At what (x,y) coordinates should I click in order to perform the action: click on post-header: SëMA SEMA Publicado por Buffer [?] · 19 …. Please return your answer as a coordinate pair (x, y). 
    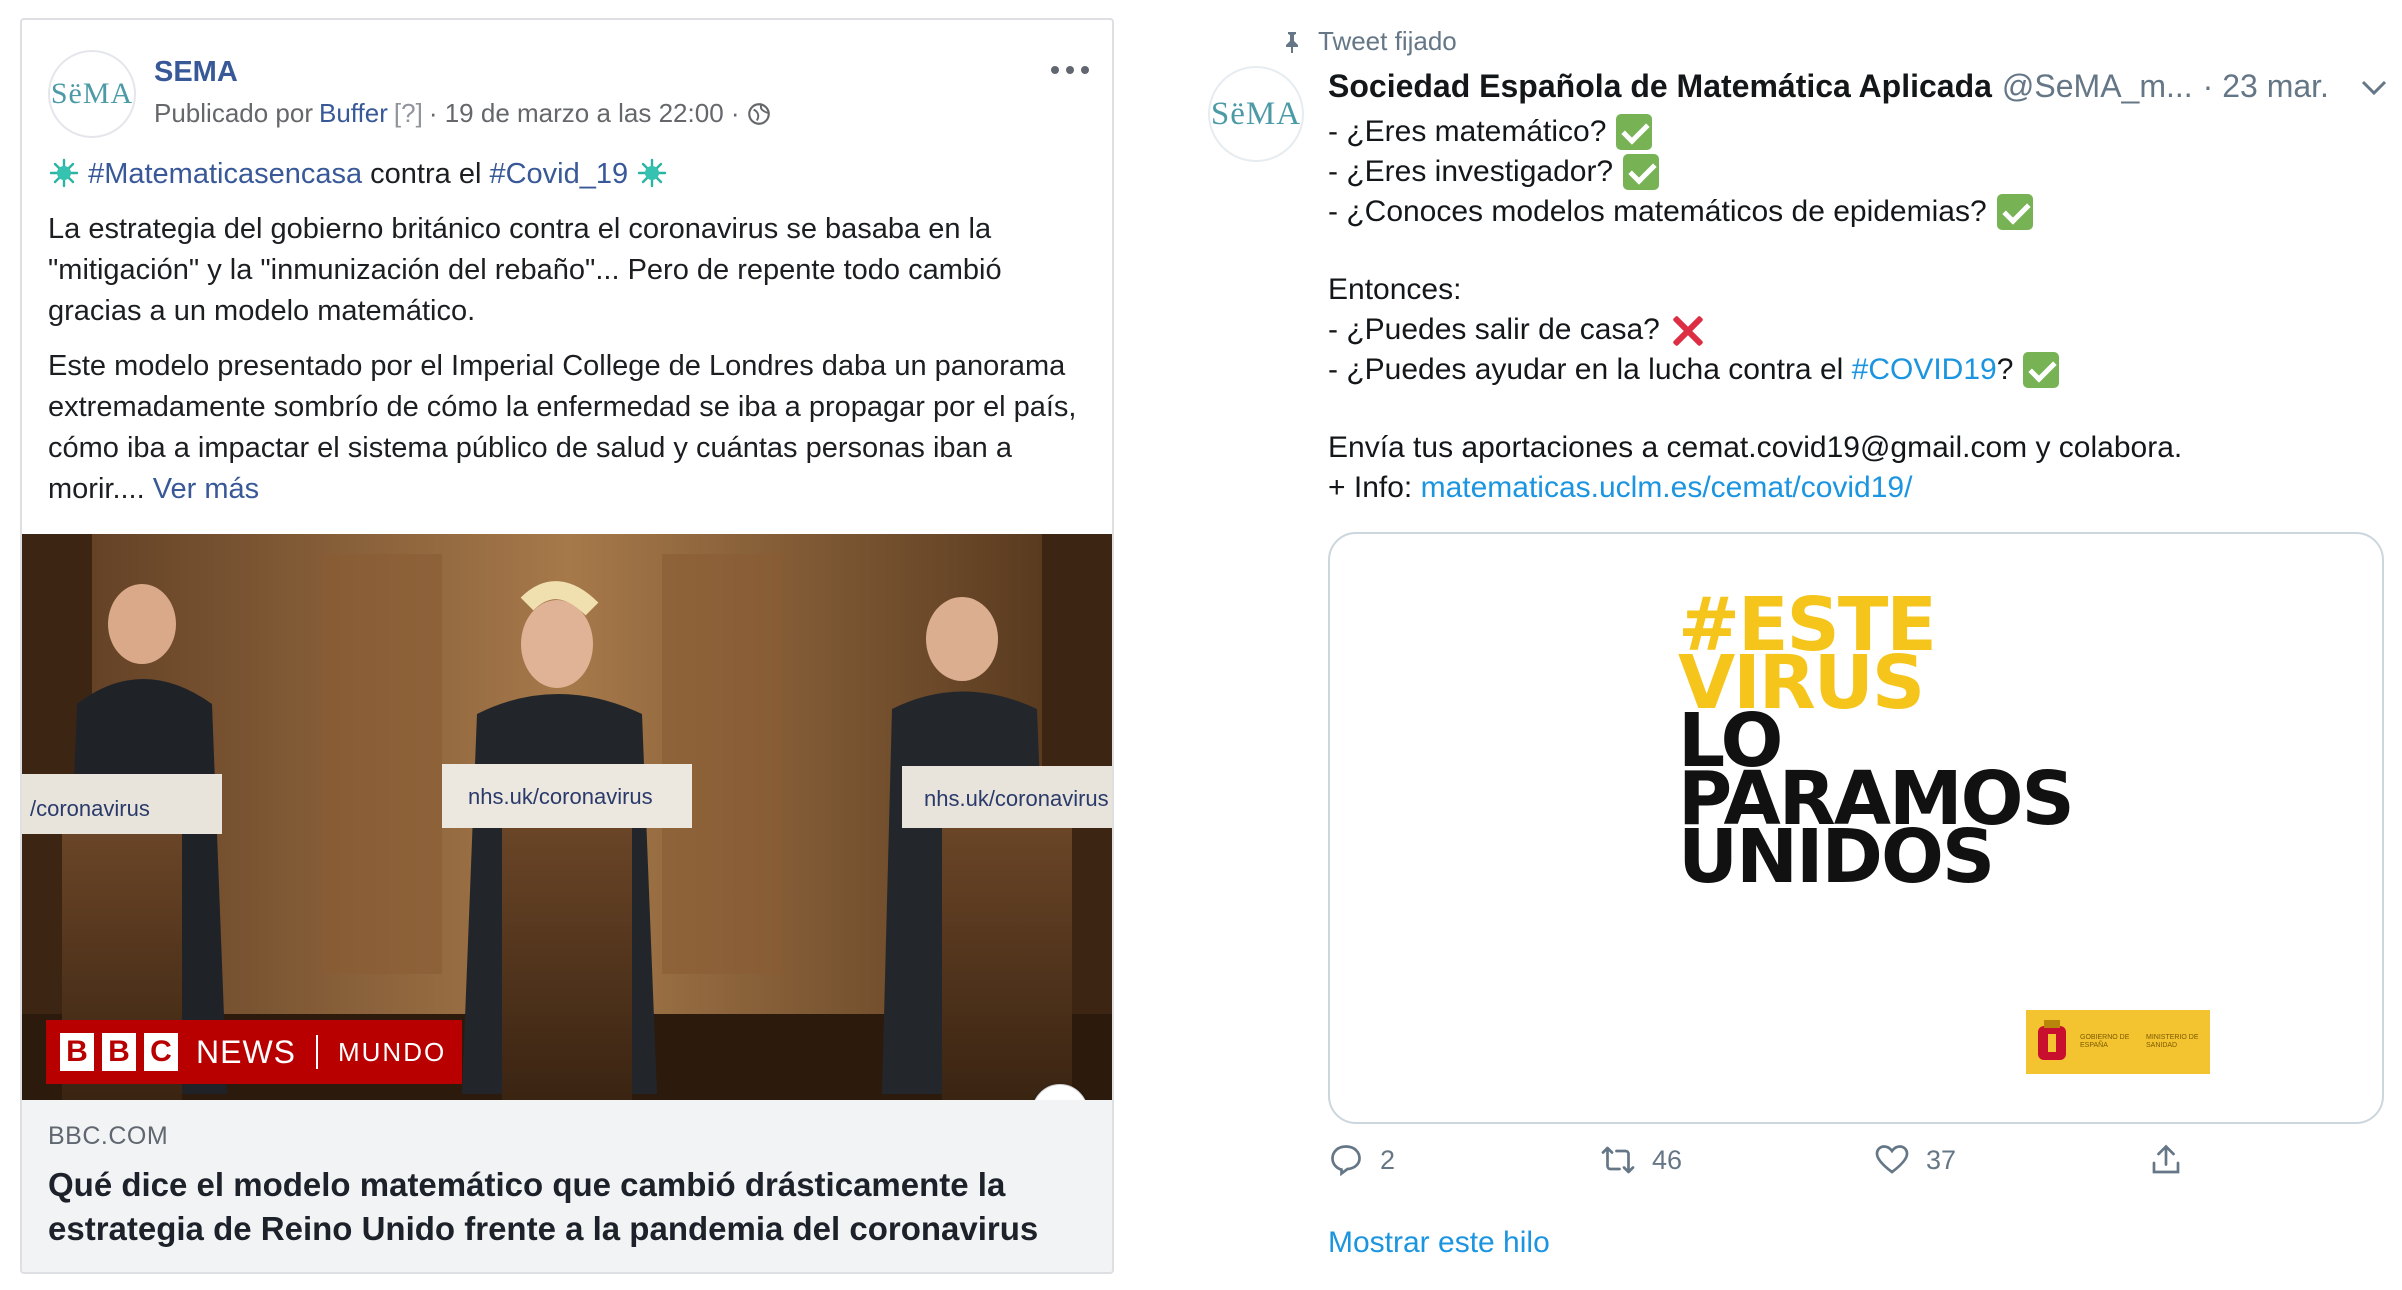
    Looking at the image, I should click on (567, 80).